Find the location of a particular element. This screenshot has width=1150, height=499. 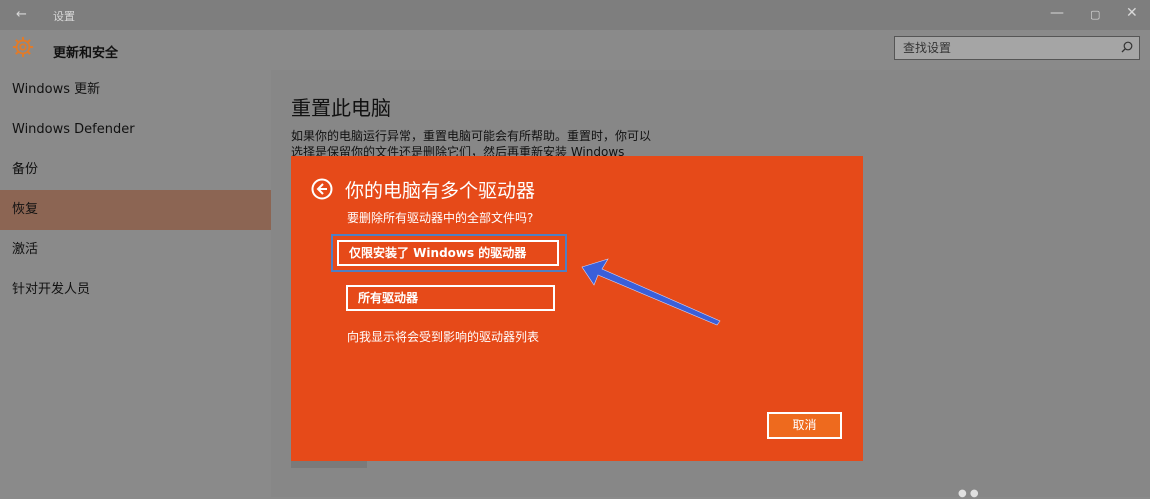

search-box is located at coordinates (1017, 48).